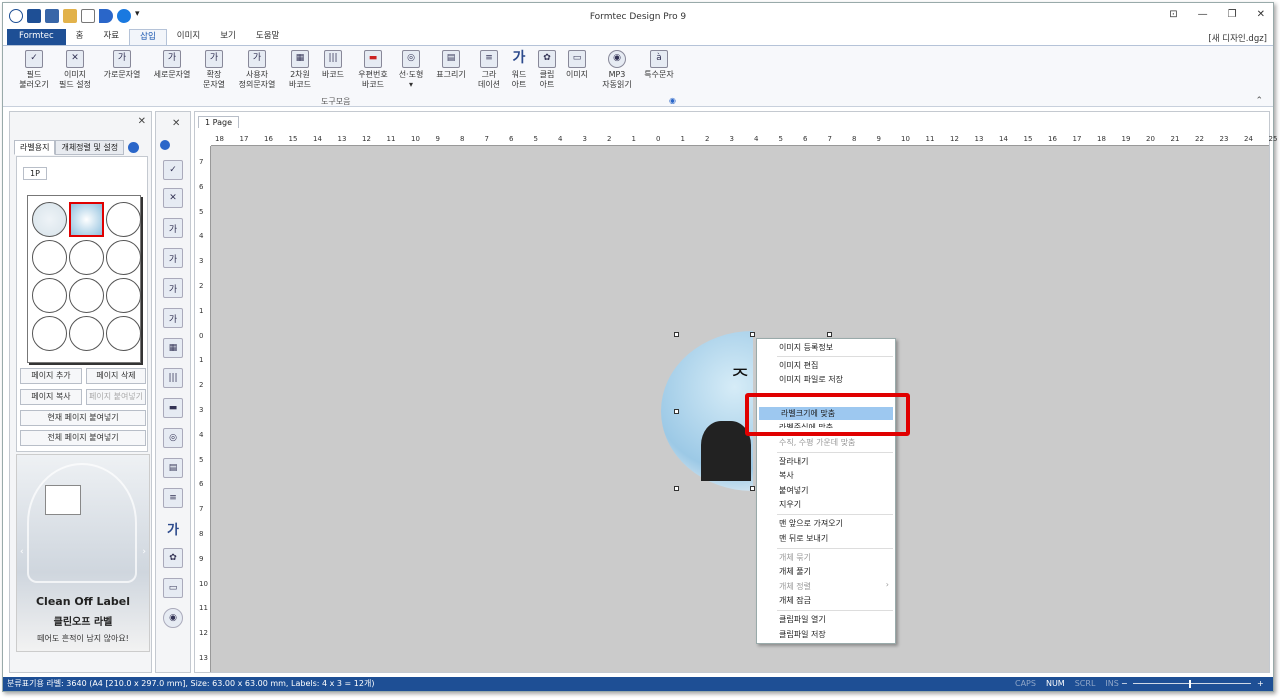  I want to click on table-icon: ▤, so click(173, 468).